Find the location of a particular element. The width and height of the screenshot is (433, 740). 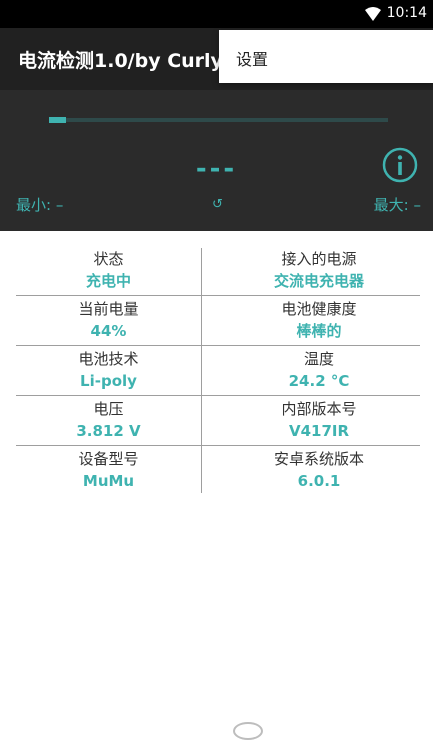

current-progress-bar is located at coordinates (218, 120).